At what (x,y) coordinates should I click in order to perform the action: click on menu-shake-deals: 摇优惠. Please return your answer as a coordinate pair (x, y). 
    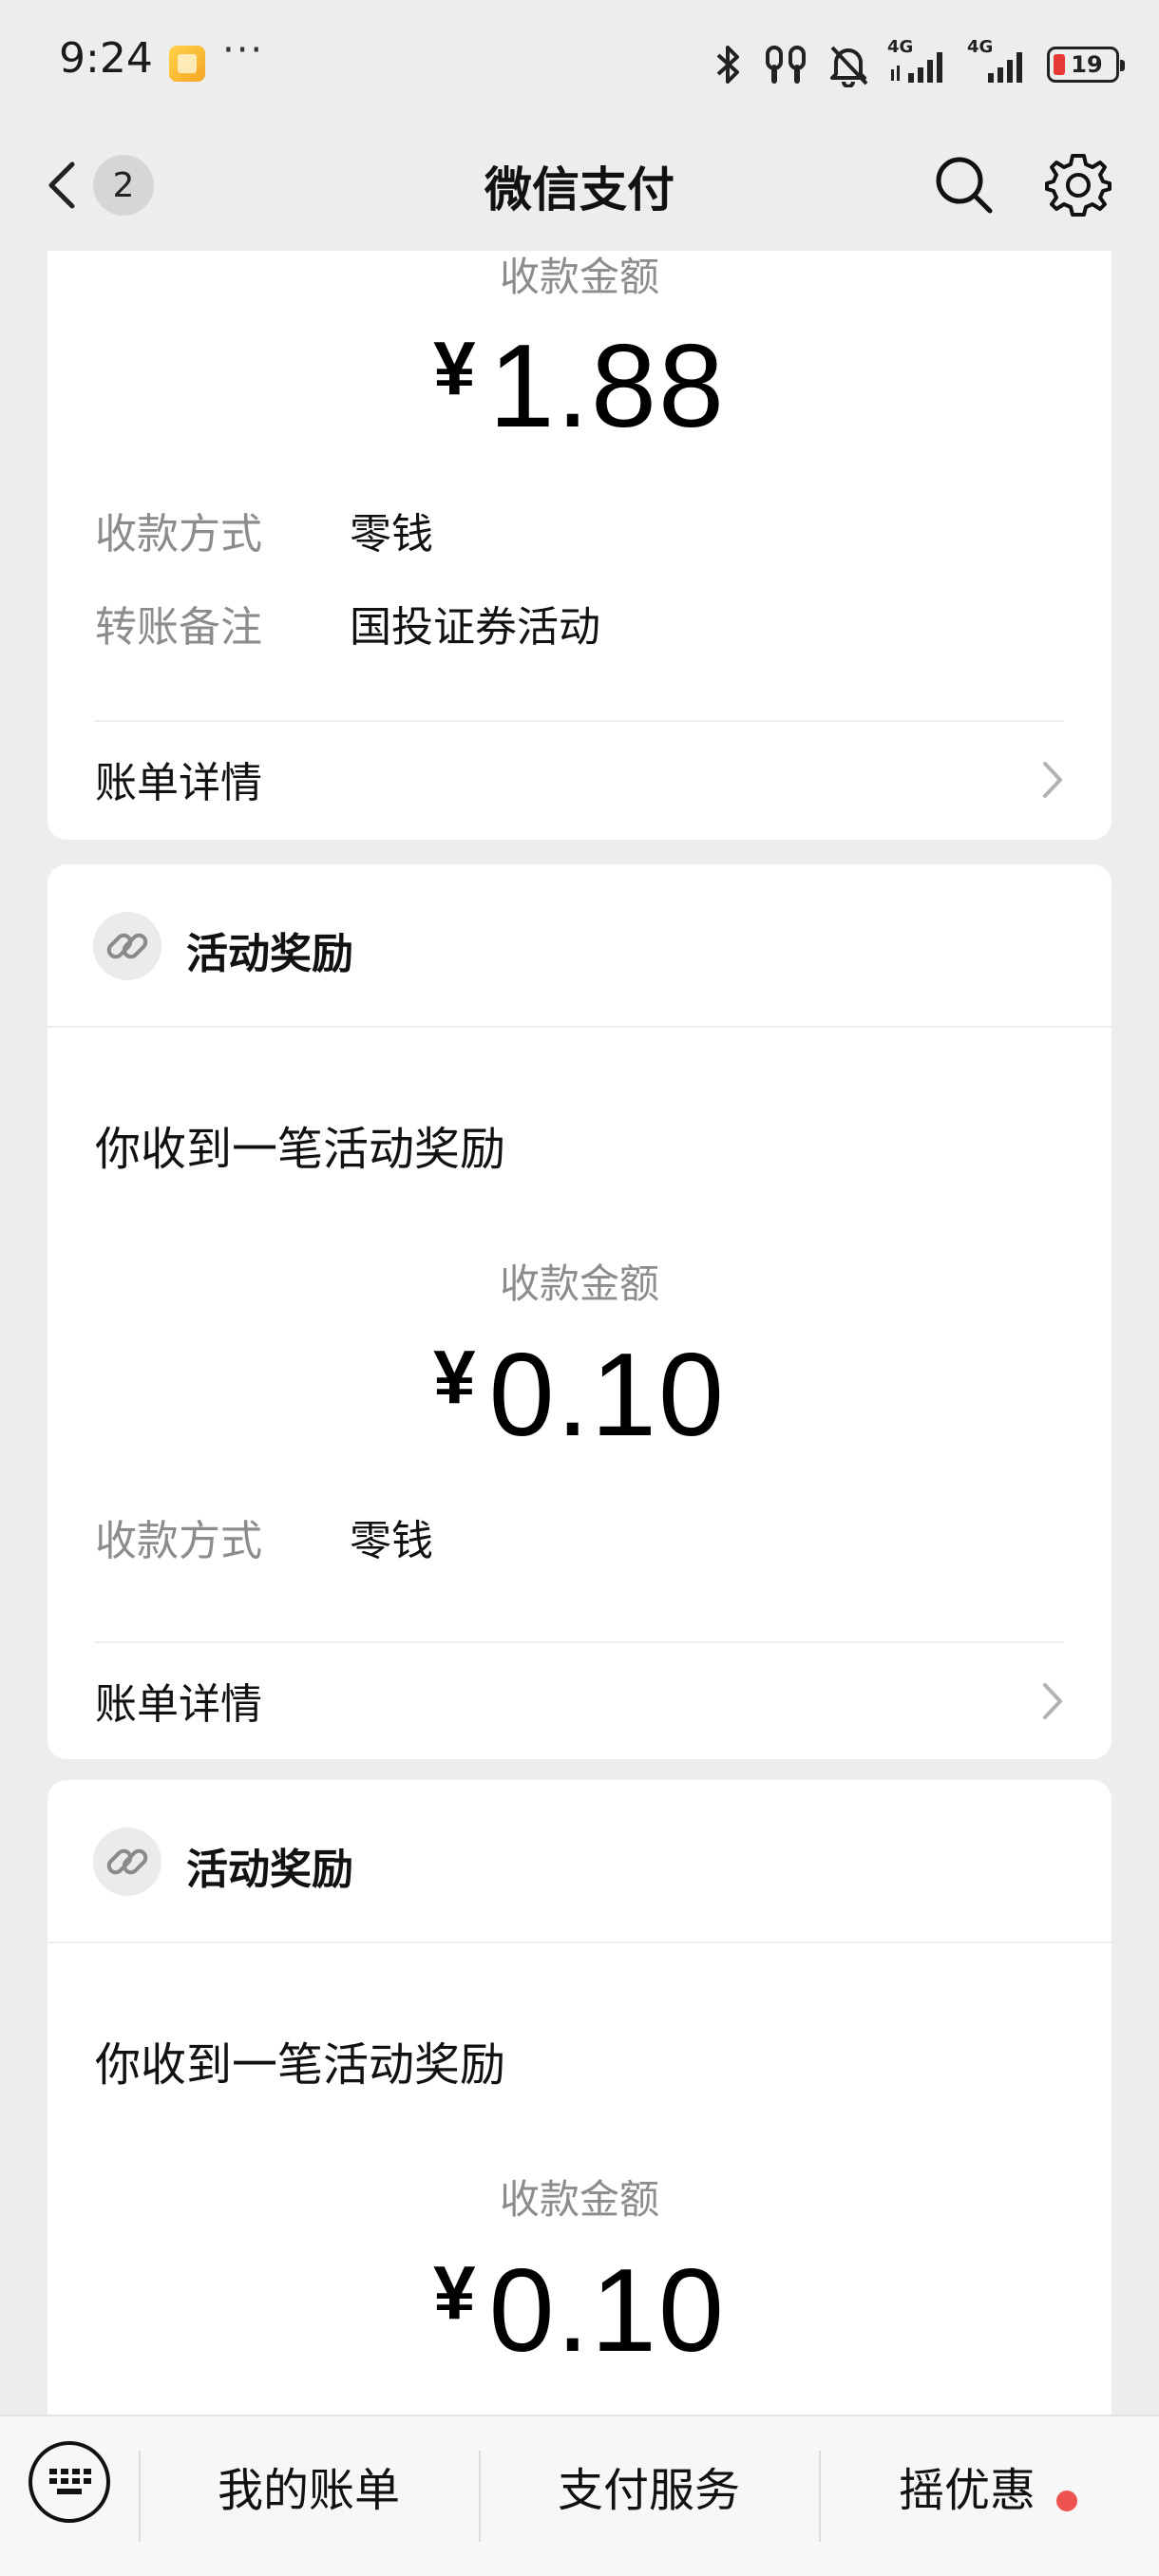
    Looking at the image, I should click on (971, 2486).